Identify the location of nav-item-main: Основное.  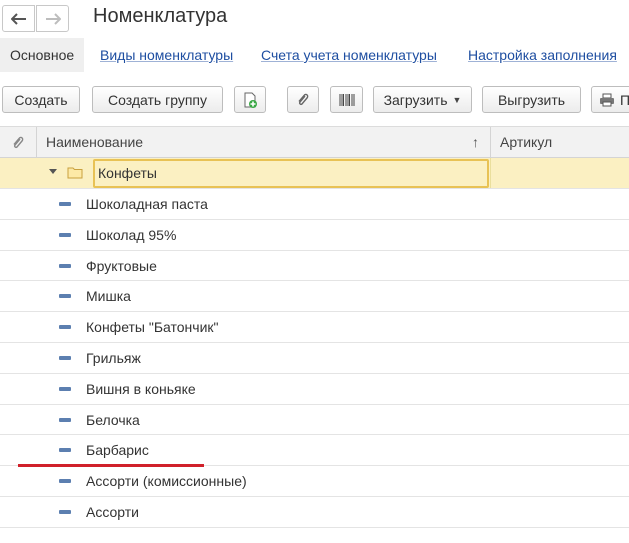
(42, 55).